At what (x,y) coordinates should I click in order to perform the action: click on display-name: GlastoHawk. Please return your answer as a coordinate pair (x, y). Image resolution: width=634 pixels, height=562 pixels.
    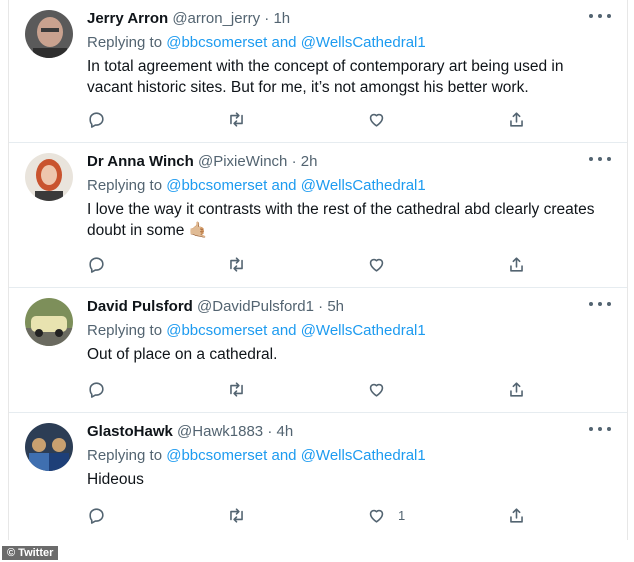
    Looking at the image, I should click on (130, 431).